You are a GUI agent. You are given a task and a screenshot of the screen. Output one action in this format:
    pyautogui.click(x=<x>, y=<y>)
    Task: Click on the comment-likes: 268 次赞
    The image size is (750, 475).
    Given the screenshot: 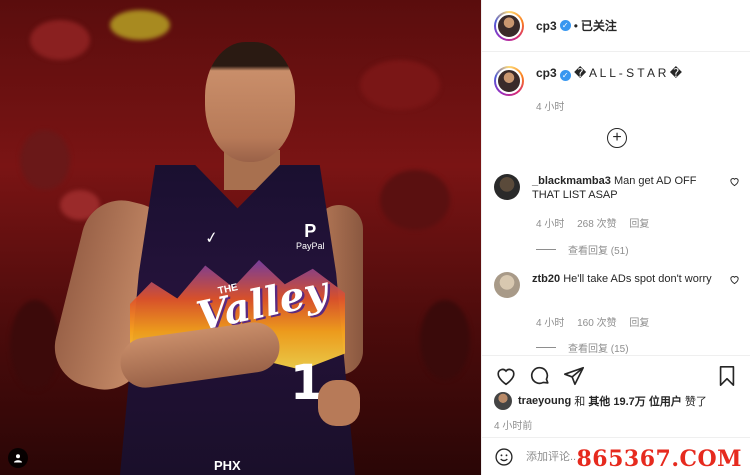 What is the action you would take?
    pyautogui.click(x=596, y=224)
    